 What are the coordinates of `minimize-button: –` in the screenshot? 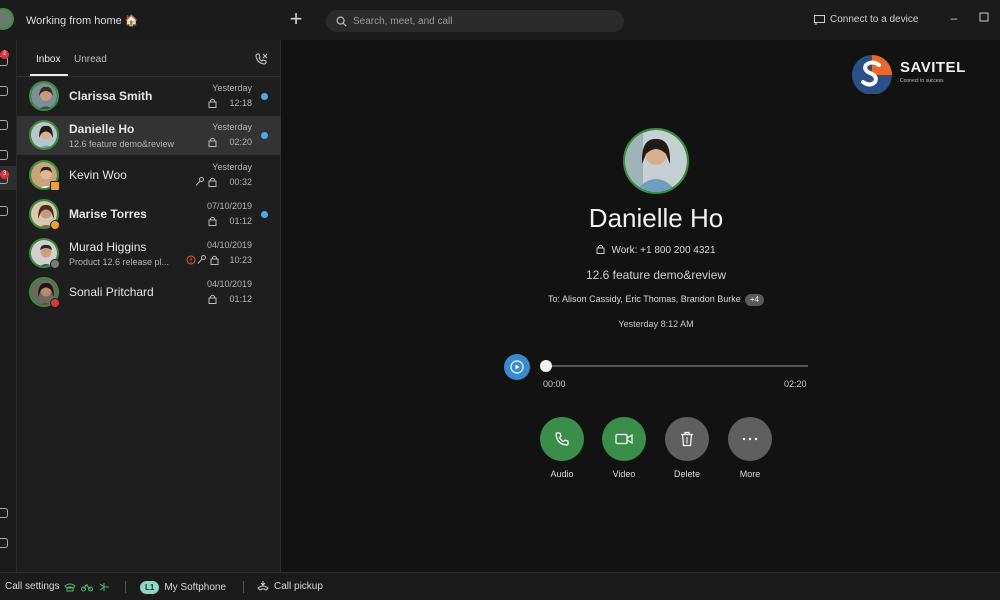 It's located at (954, 18).